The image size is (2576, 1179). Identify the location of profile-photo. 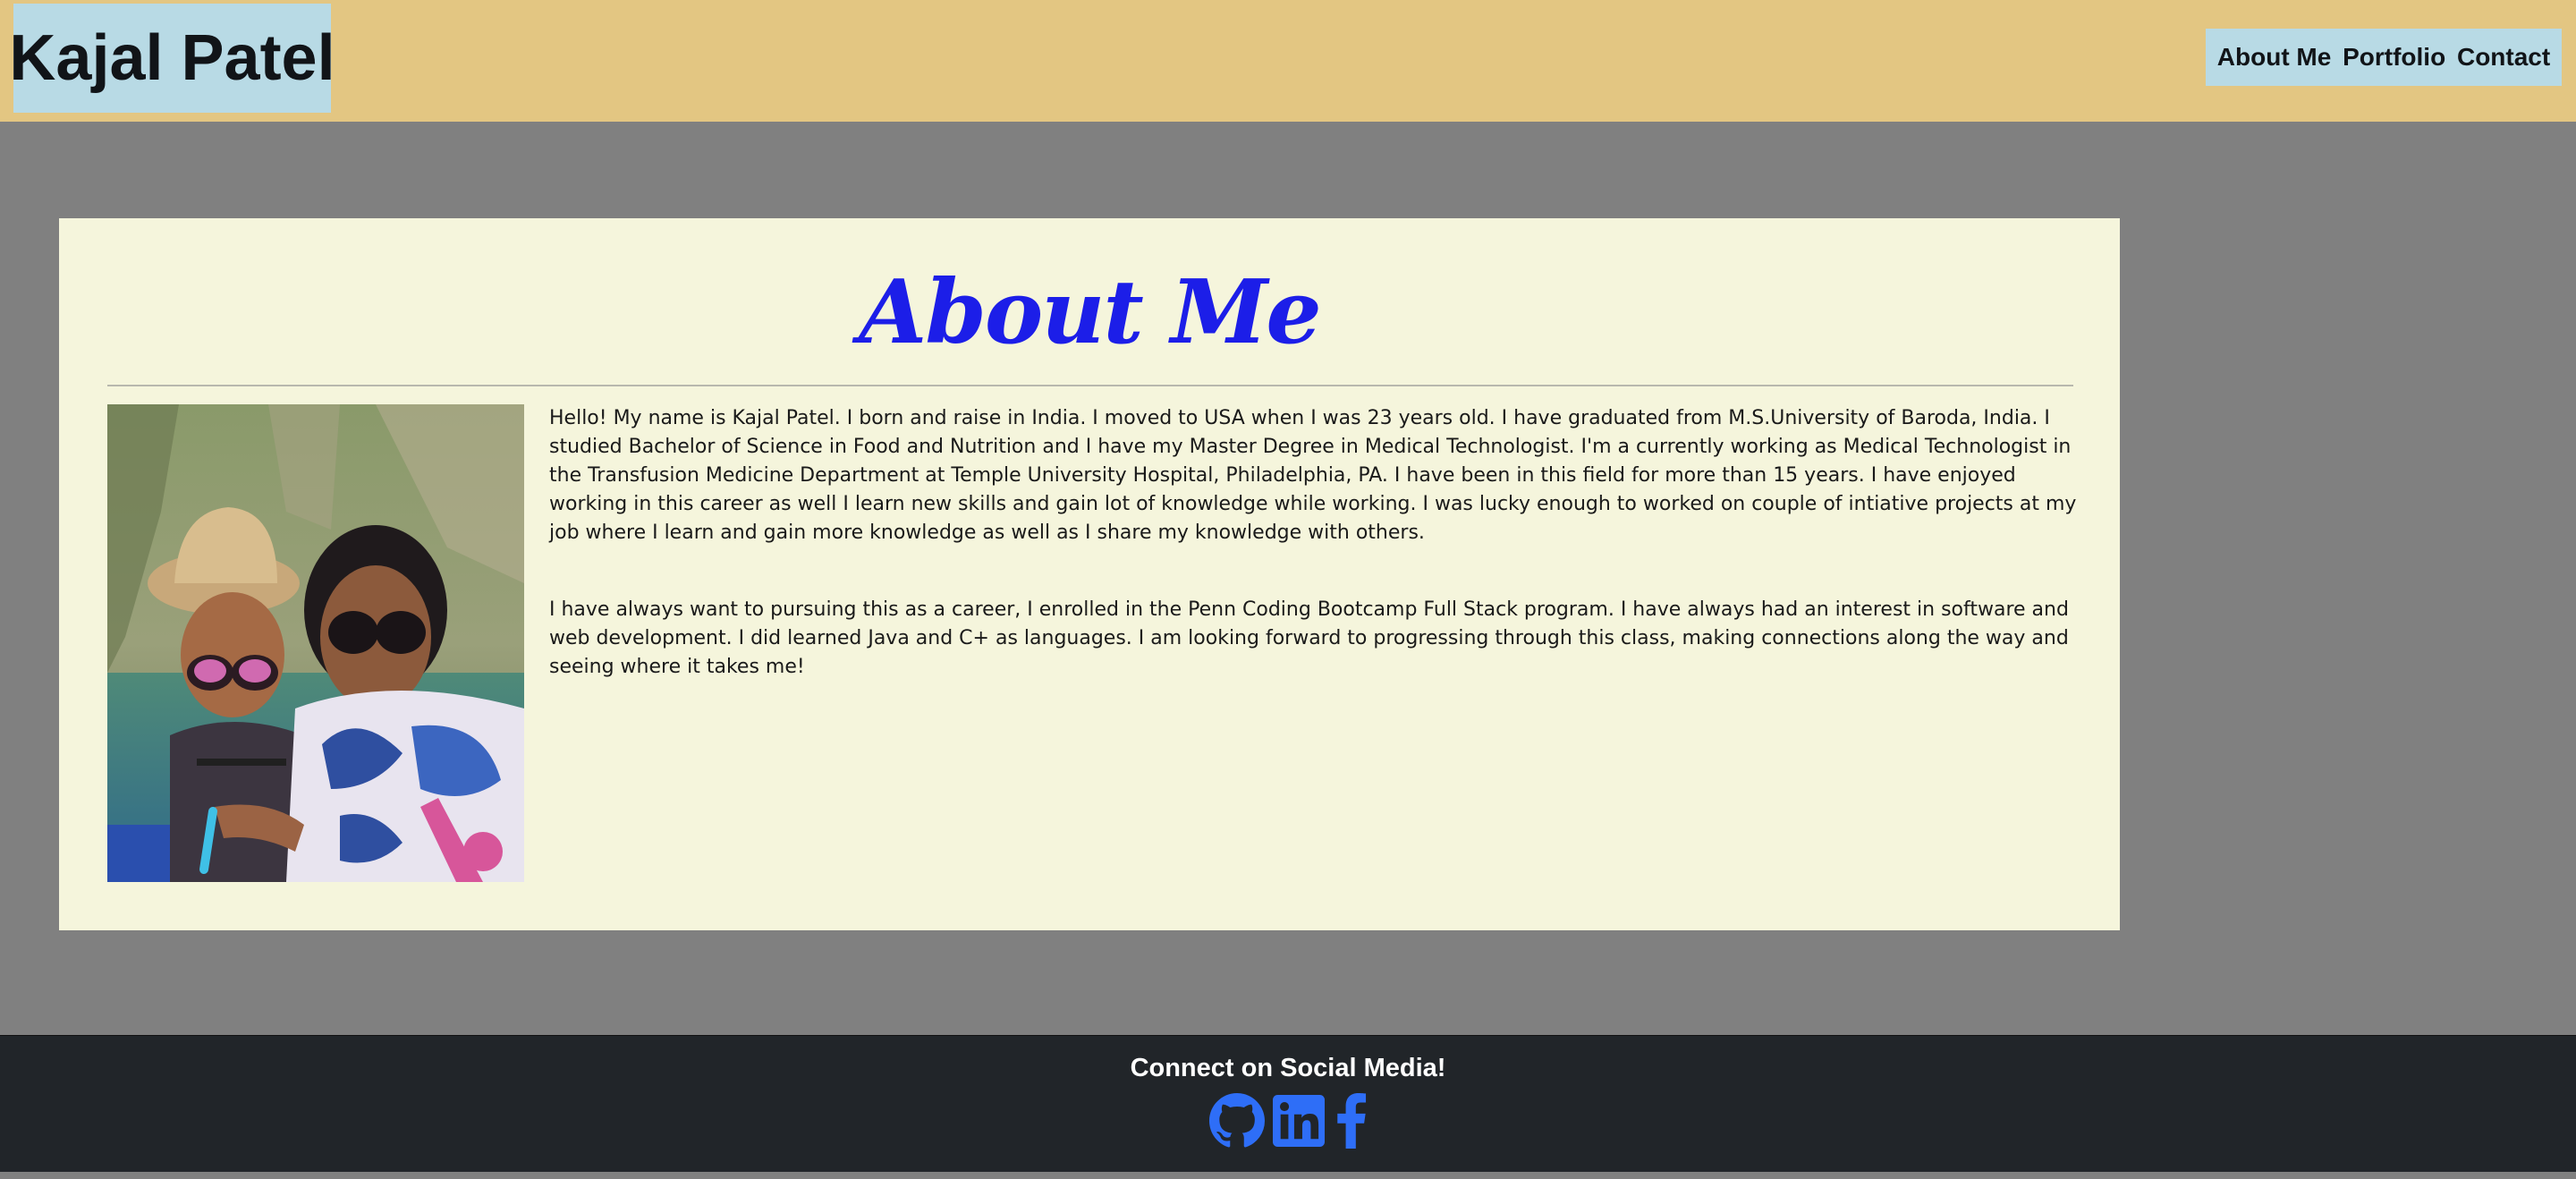
(315, 643).